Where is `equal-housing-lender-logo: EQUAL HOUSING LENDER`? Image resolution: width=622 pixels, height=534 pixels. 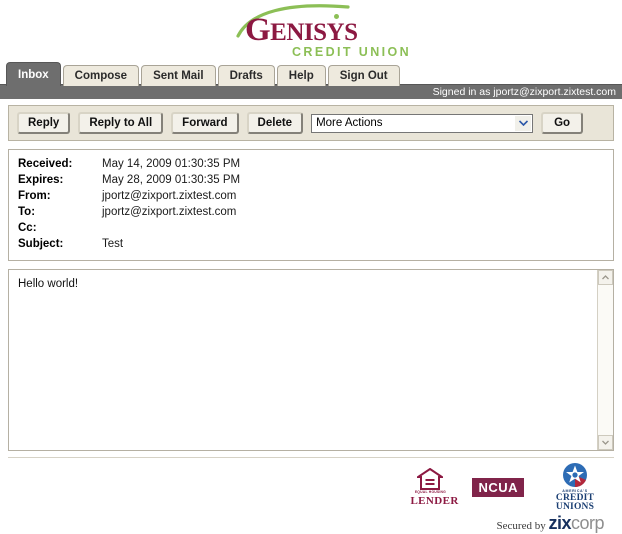 equal-housing-lender-logo: EQUAL HOUSING LENDER is located at coordinates (434, 487).